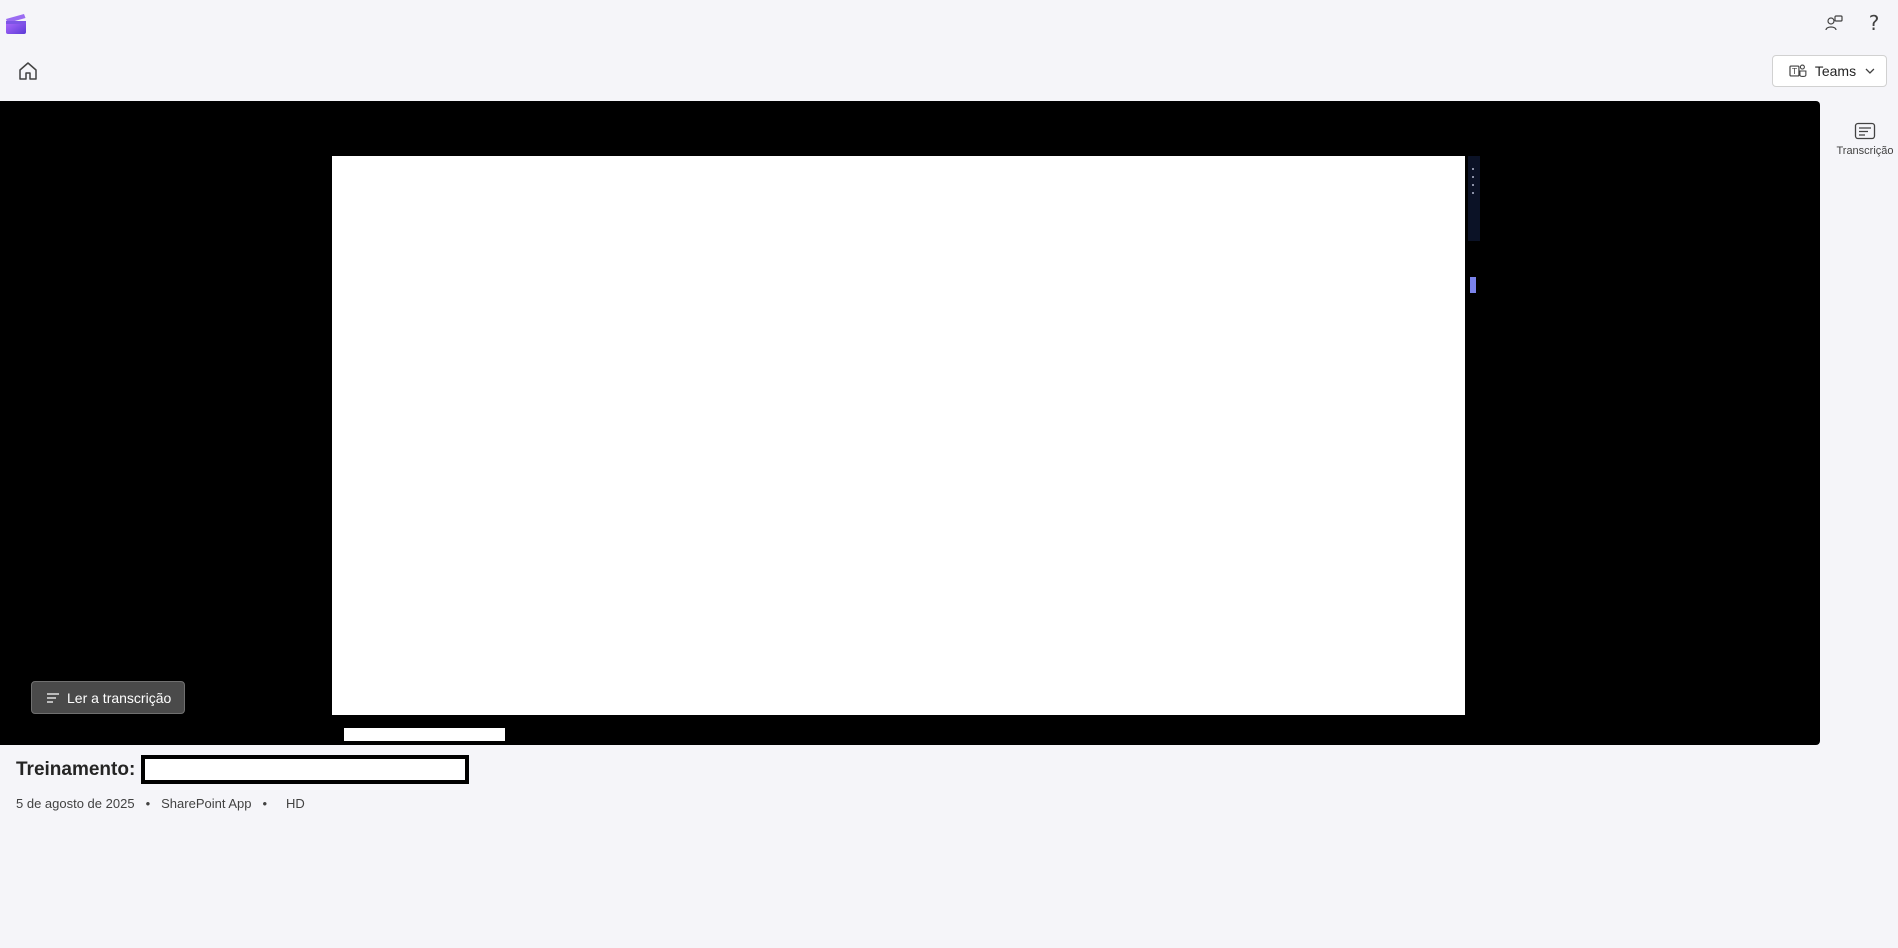 The image size is (1898, 948). Describe the element at coordinates (1835, 71) in the screenshot. I see `teams-dropdown-label: Teams` at that location.